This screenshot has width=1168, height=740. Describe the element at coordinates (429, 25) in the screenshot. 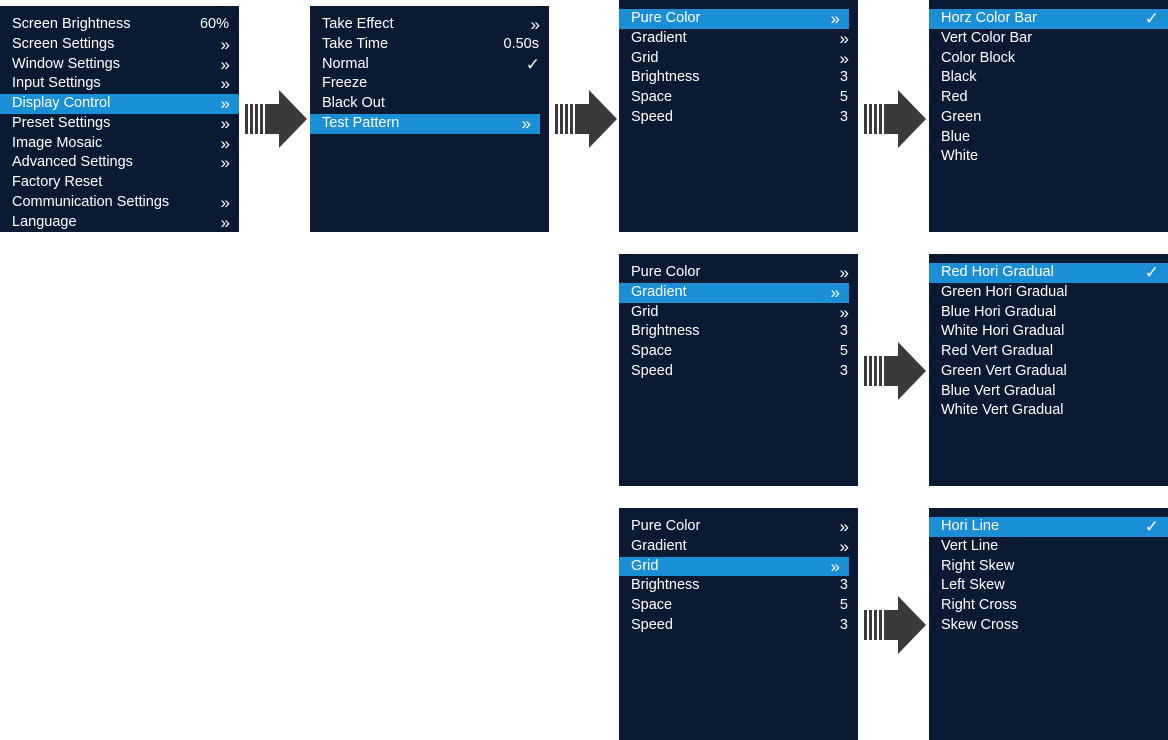

I see `menu-item-take-effect: Take Effect »` at that location.